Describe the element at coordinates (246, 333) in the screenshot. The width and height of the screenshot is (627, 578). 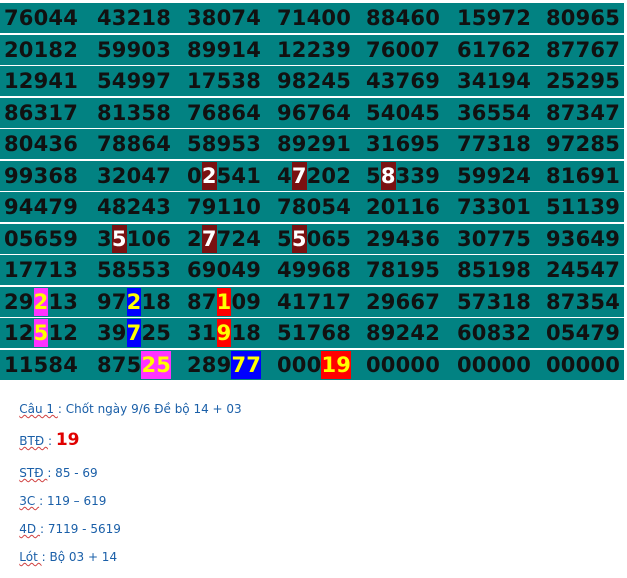
I see `cell-digits: 18` at that location.